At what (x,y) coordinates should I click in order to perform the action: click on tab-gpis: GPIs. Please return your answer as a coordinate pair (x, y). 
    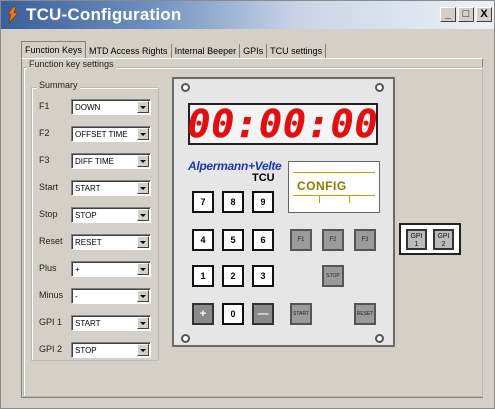
    Looking at the image, I should click on (254, 51).